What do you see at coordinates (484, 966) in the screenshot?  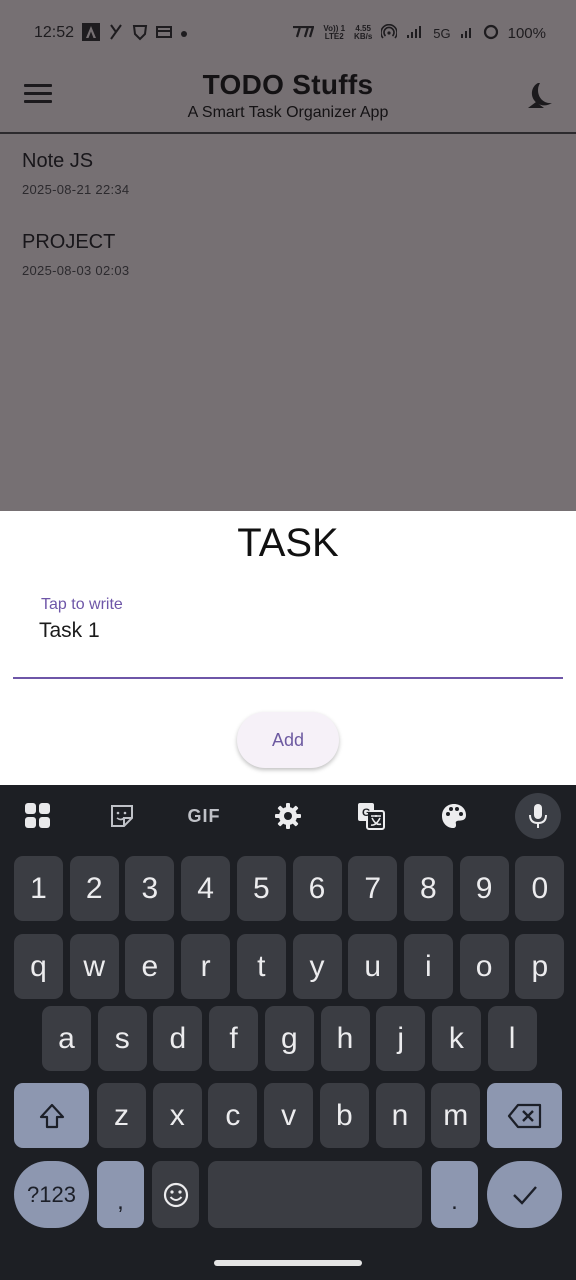 I see `key-o: o` at bounding box center [484, 966].